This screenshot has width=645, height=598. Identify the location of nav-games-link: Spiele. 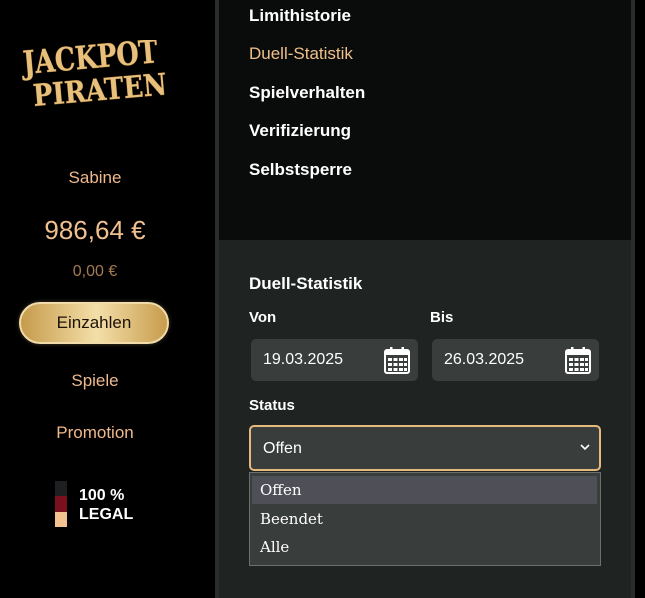
(95, 381).